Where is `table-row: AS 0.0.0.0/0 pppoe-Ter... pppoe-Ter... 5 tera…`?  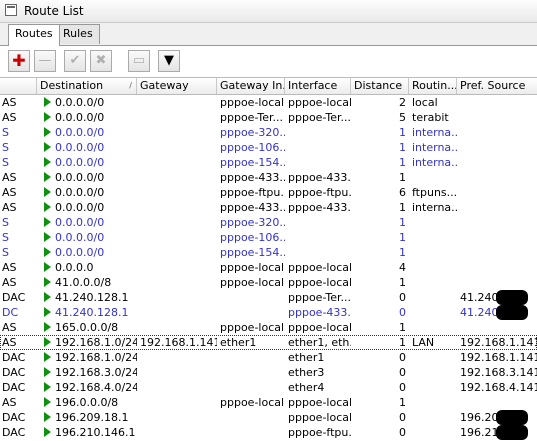 table-row: AS 0.0.0.0/0 pppoe-Ter... pppoe-Ter... 5 tera… is located at coordinates (268, 117).